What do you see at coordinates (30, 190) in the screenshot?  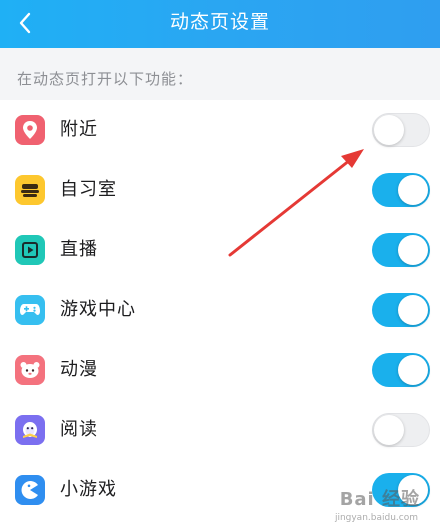 I see `study-room-icon` at bounding box center [30, 190].